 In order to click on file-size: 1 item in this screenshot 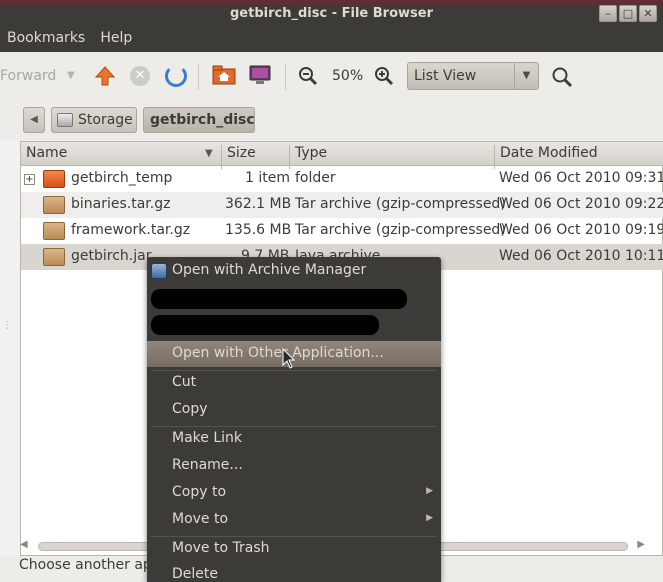, I will do `click(267, 178)`.